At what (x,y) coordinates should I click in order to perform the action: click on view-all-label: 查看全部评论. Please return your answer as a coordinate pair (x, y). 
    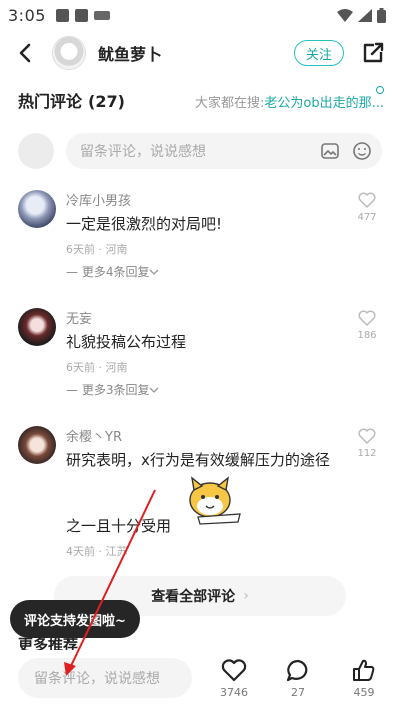
    Looking at the image, I should click on (193, 597).